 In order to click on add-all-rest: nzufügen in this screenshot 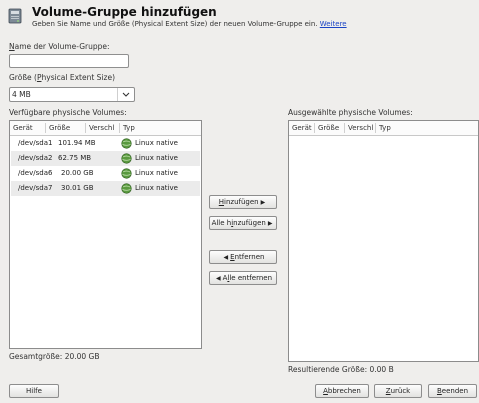, I will do `click(249, 223)`.